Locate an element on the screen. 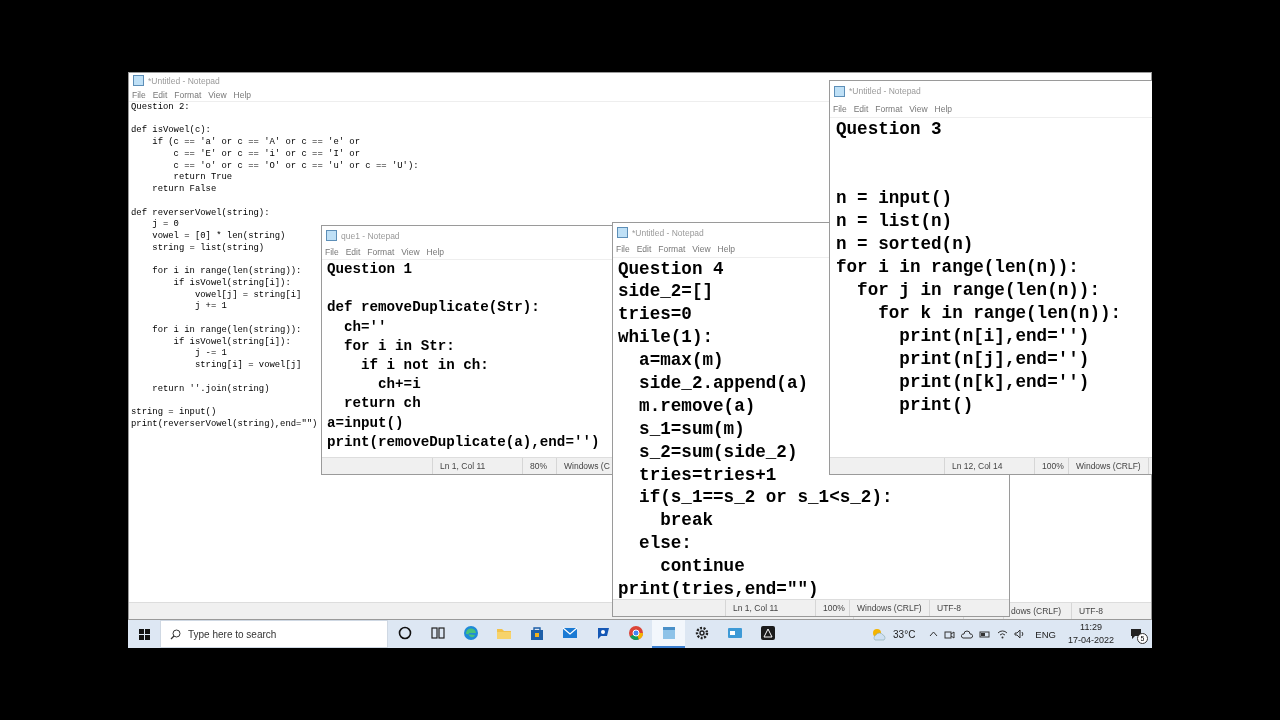  battery-icon is located at coordinates (985, 634).